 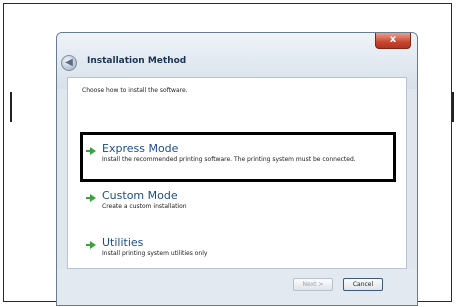 What do you see at coordinates (140, 195) in the screenshot?
I see `option-title: Custom Mode` at bounding box center [140, 195].